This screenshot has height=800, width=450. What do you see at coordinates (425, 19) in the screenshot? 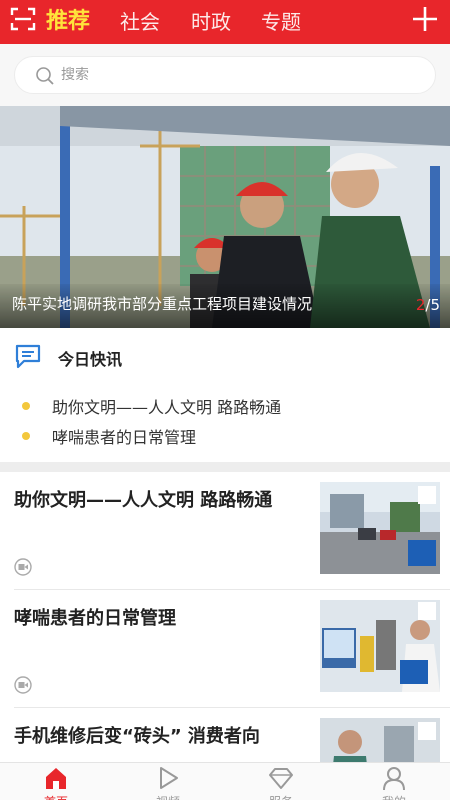
I see `plus-icon` at bounding box center [425, 19].